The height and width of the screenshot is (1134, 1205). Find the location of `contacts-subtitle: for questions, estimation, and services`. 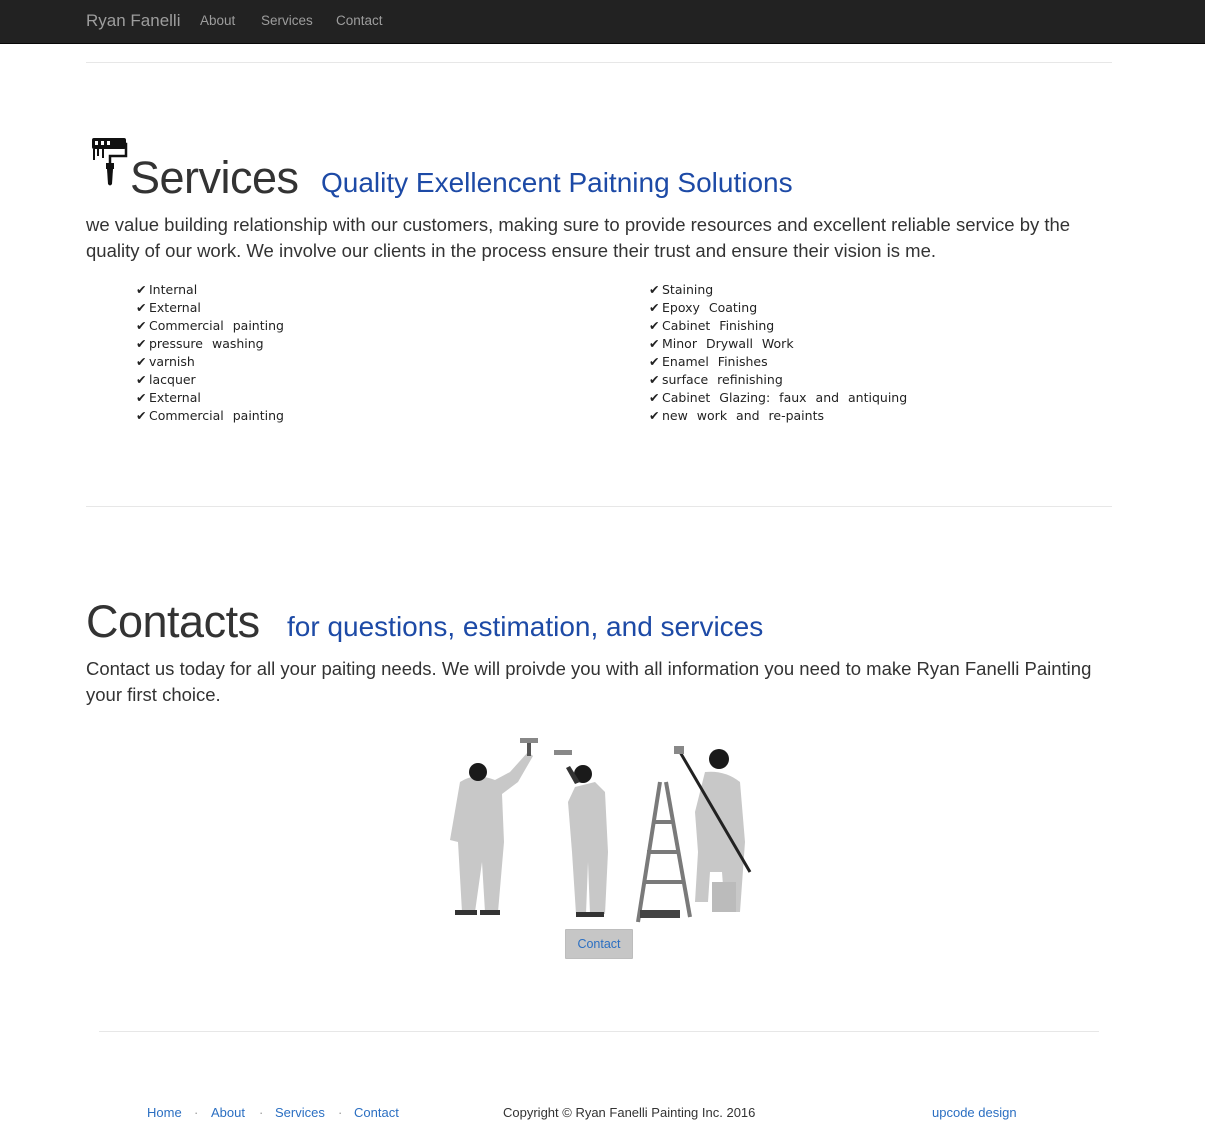

contacts-subtitle: for questions, estimation, and services is located at coordinates (525, 626).